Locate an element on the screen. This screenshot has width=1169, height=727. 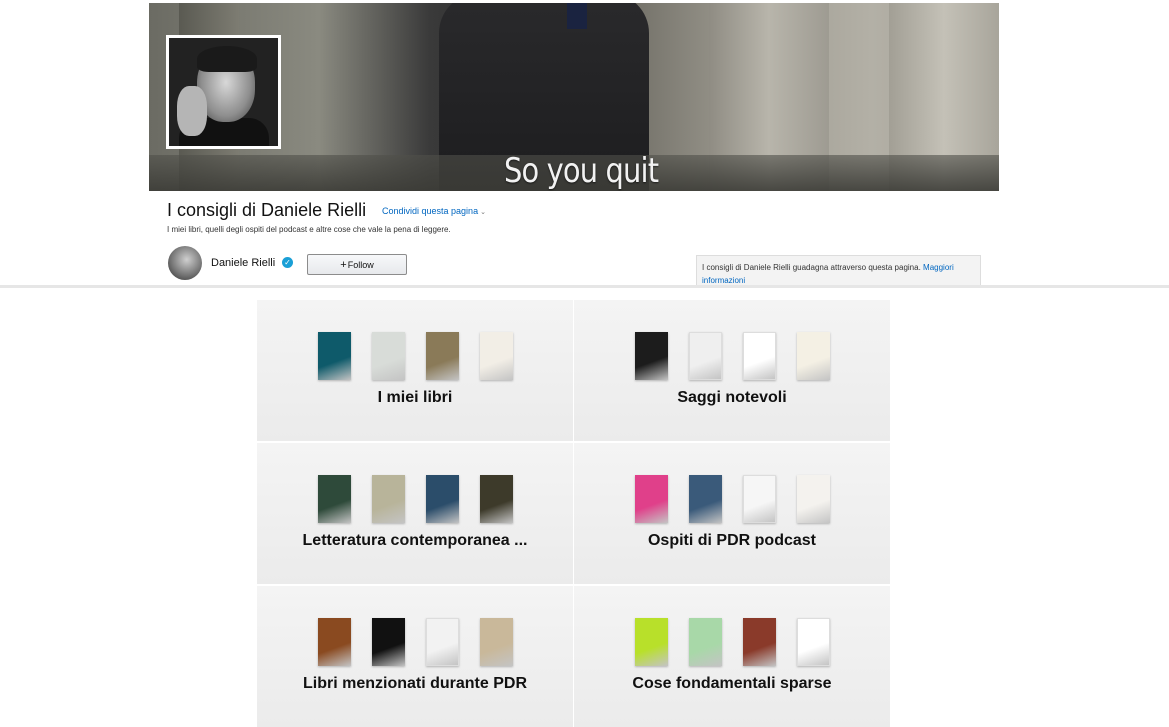
page-title: I consigli di Daniele Rielli is located at coordinates (267, 210).